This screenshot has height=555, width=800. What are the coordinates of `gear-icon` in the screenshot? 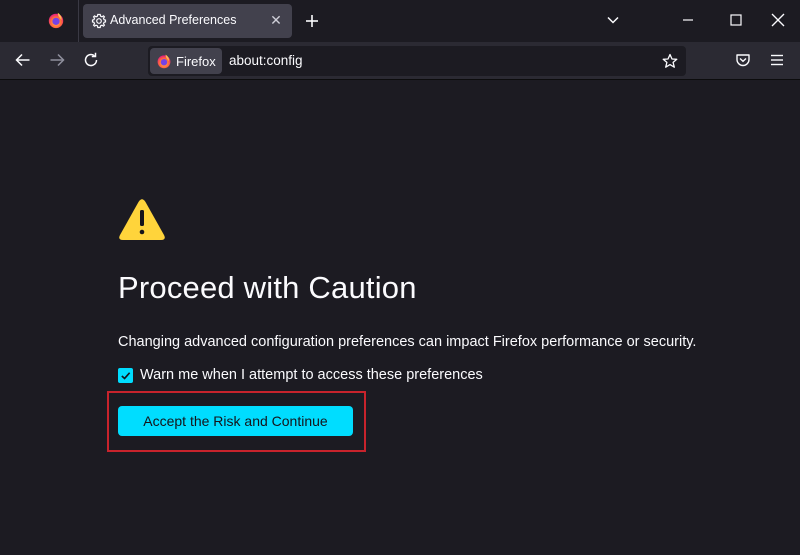 It's located at (99, 21).